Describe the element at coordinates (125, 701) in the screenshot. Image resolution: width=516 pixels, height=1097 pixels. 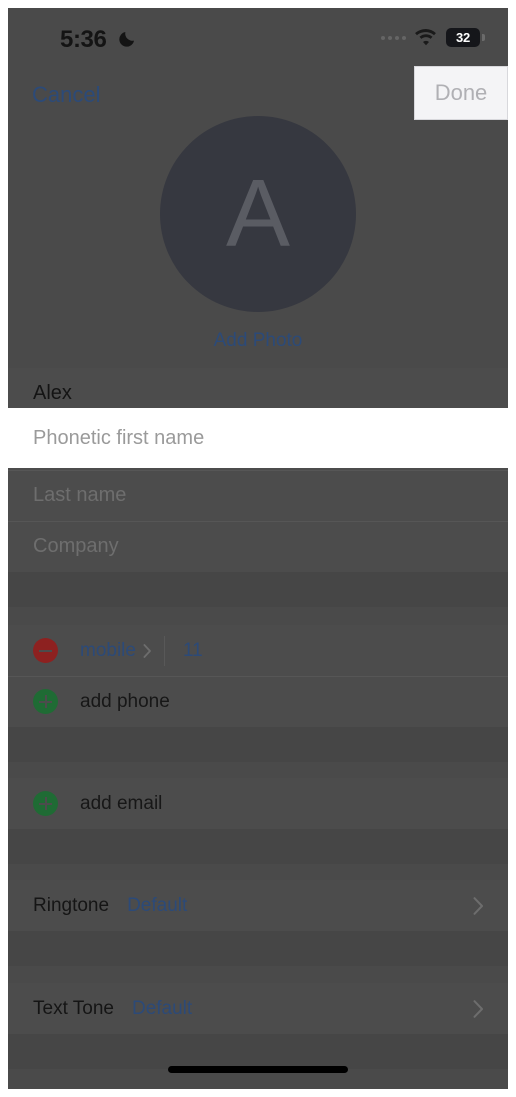
I see `add-phone-label: add phone` at that location.